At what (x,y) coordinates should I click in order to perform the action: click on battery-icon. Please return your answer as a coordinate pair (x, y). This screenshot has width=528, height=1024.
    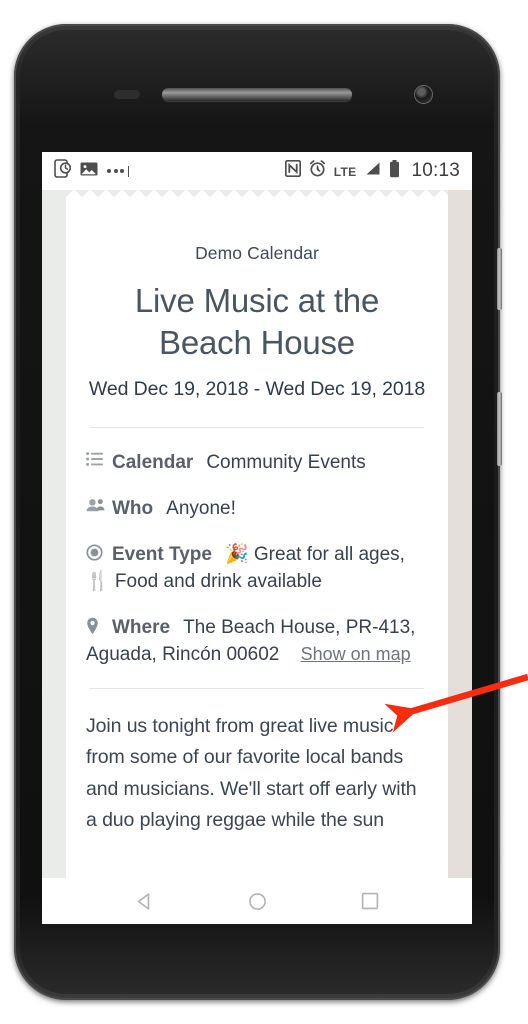
    Looking at the image, I should click on (394, 171).